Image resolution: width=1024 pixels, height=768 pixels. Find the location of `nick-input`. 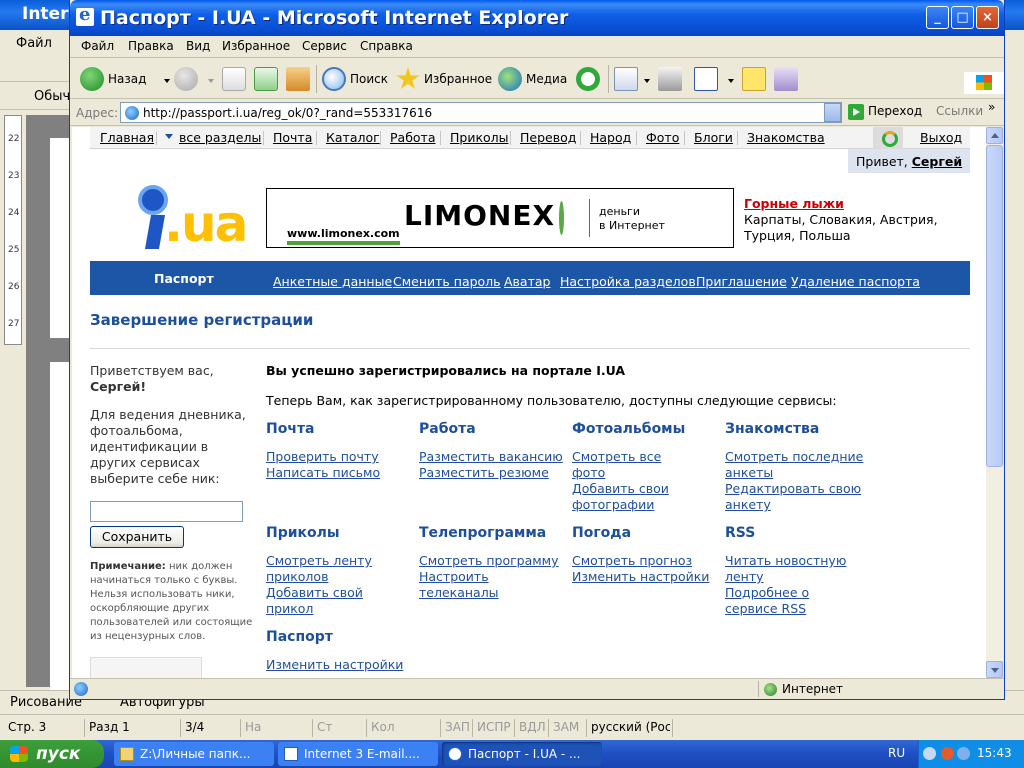

nick-input is located at coordinates (166, 511).